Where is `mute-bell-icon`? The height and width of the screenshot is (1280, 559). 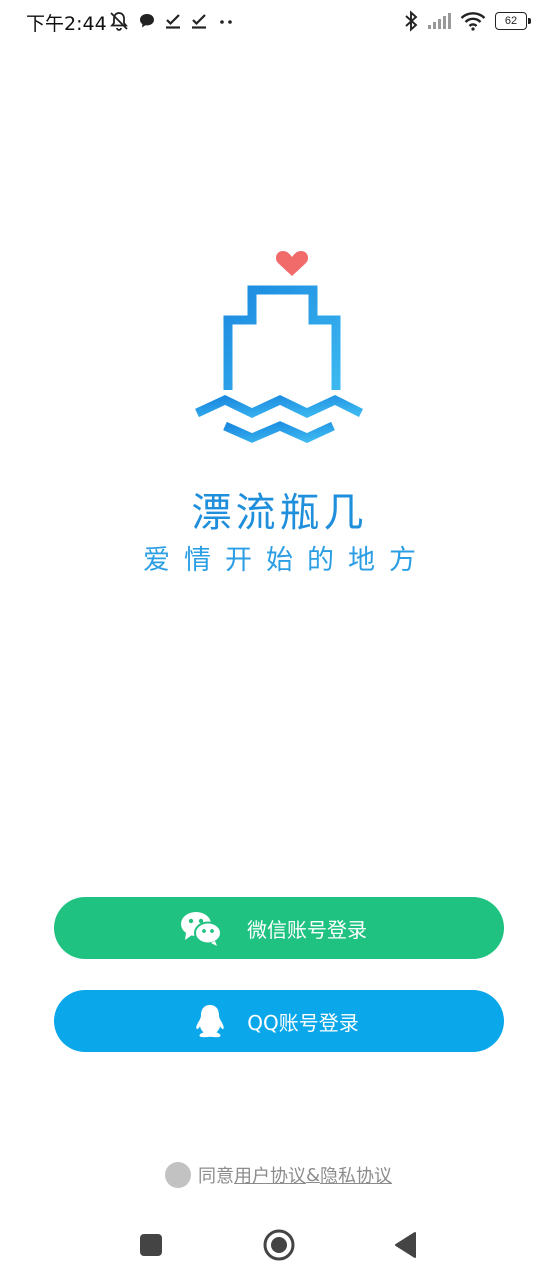 mute-bell-icon is located at coordinates (119, 21).